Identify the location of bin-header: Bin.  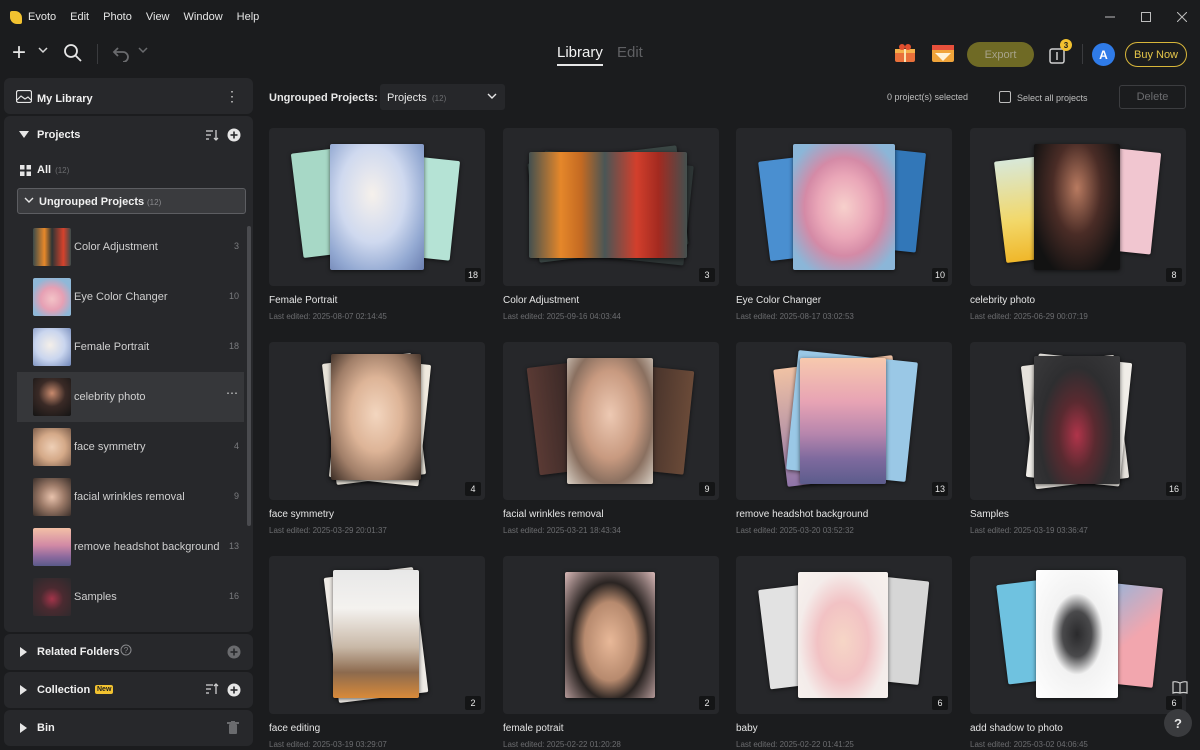
(128, 728).